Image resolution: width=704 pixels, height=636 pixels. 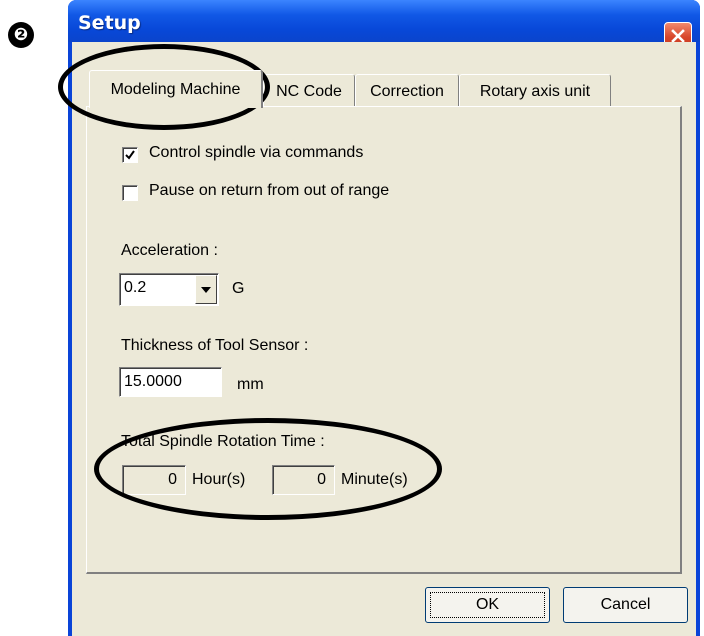 I want to click on spindle-time-label: Total Spindle Rotation Time :, so click(x=223, y=441).